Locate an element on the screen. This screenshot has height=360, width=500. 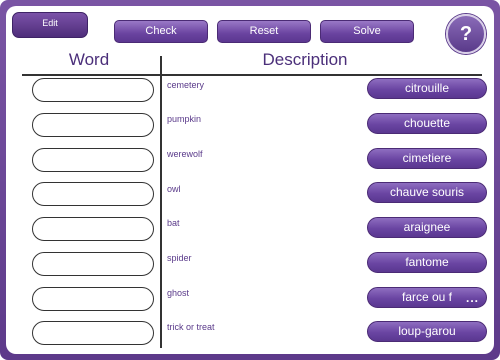
answer-label-3: cimetiere is located at coordinates (427, 158).